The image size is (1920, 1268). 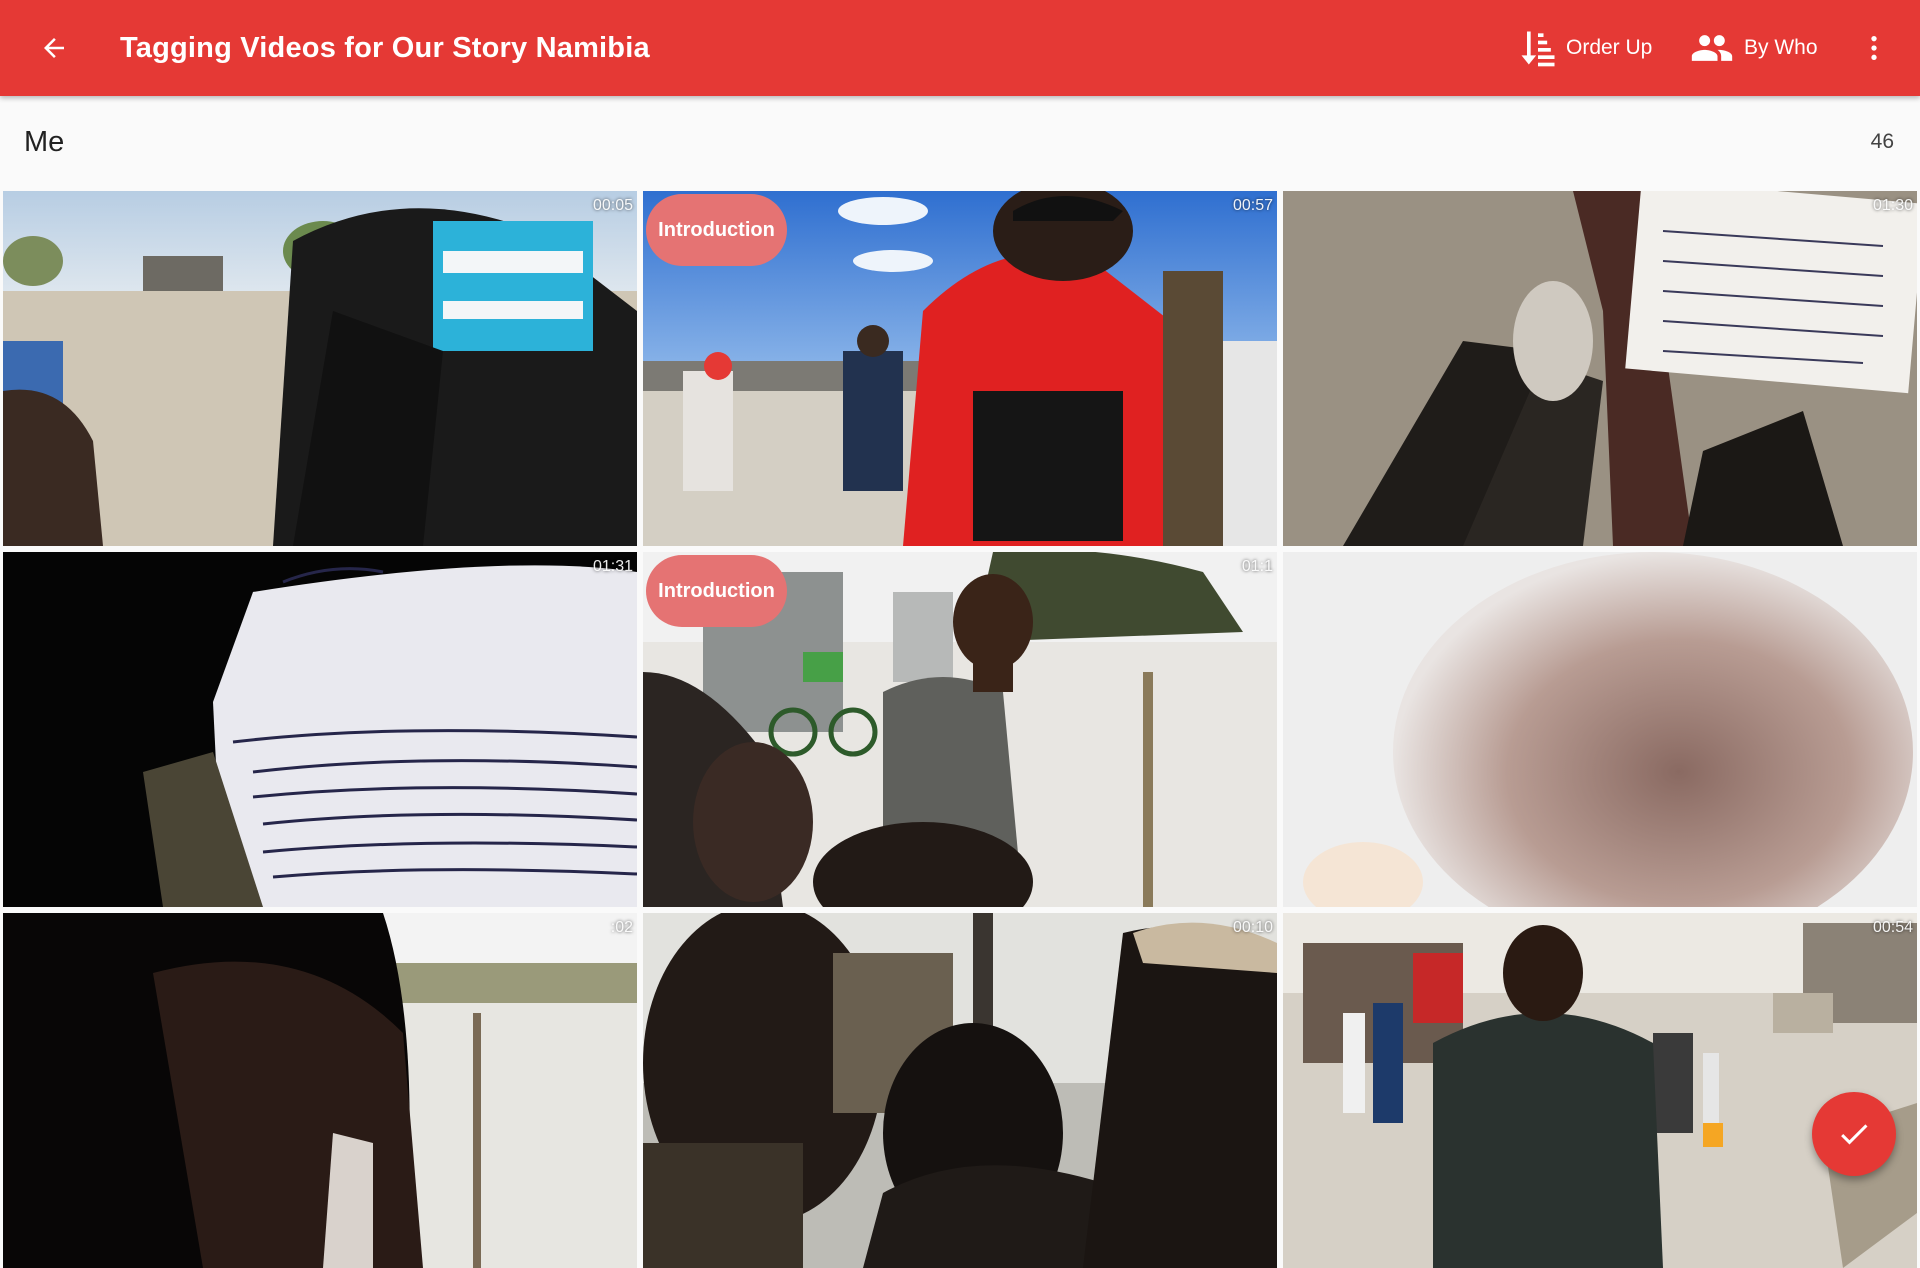 I want to click on video-tile: 00:05, so click(x=320, y=368).